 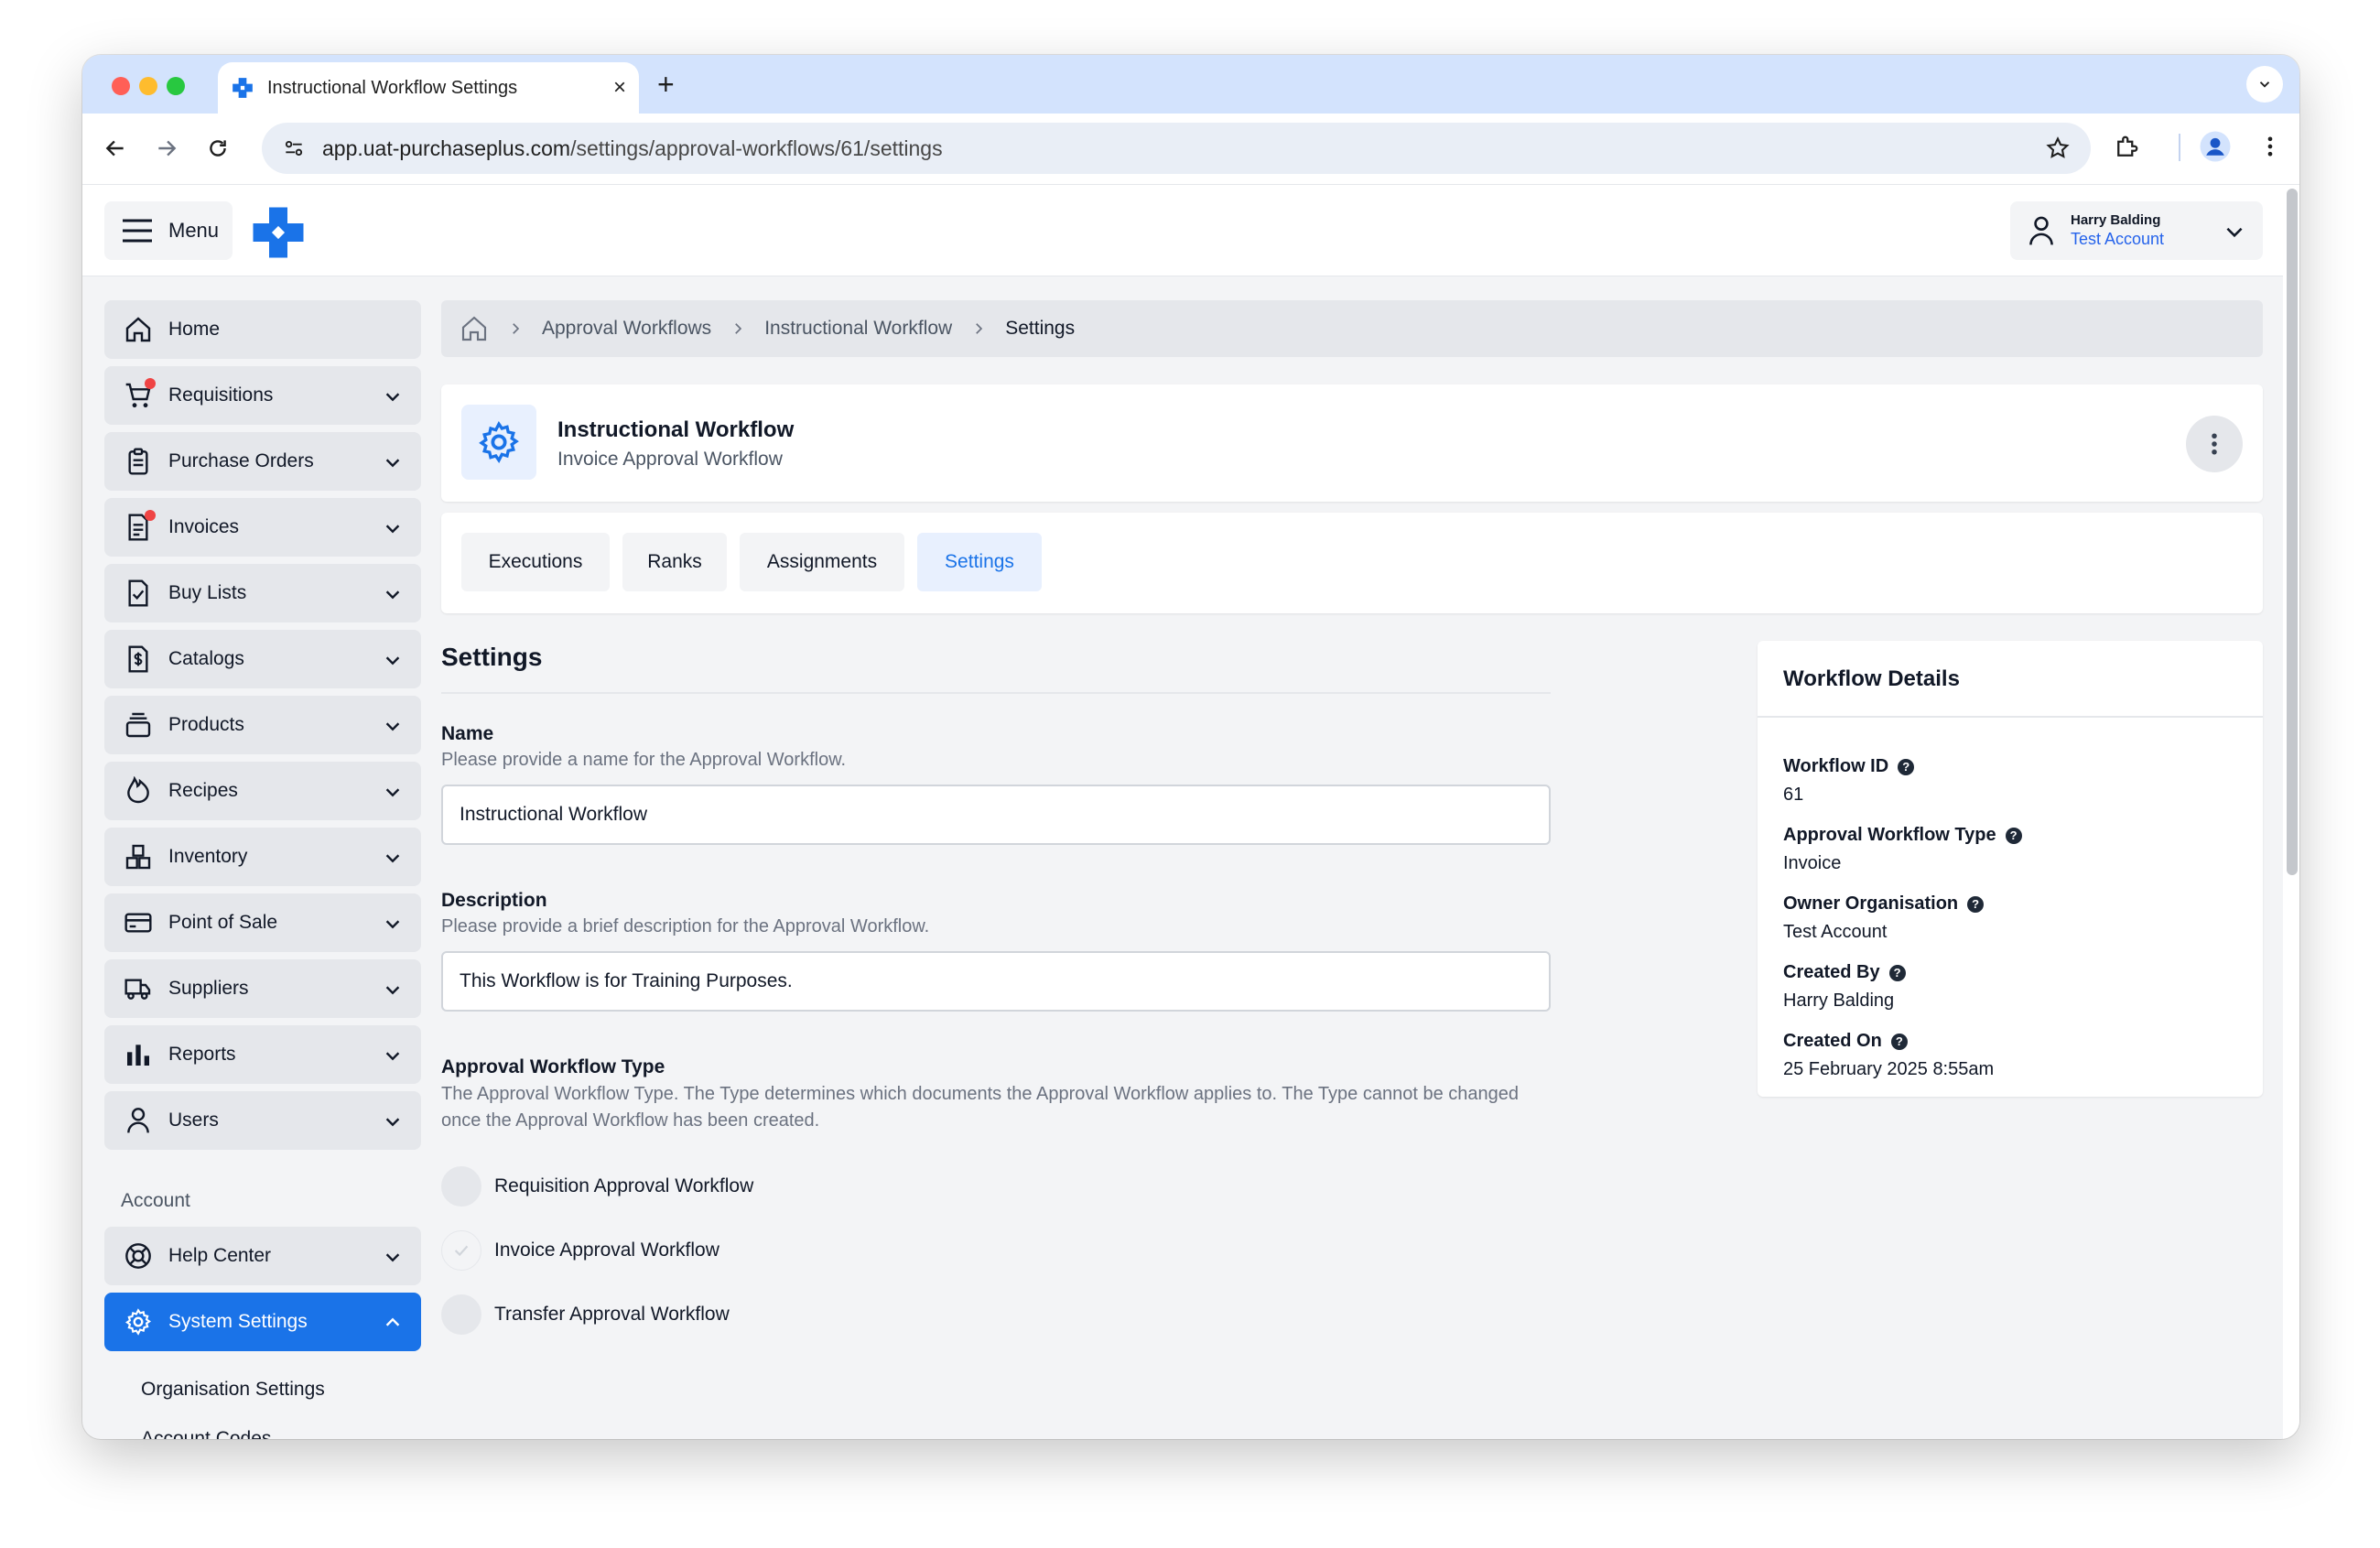 I want to click on sidebar-item-suppliers: Suppliers, so click(x=262, y=988).